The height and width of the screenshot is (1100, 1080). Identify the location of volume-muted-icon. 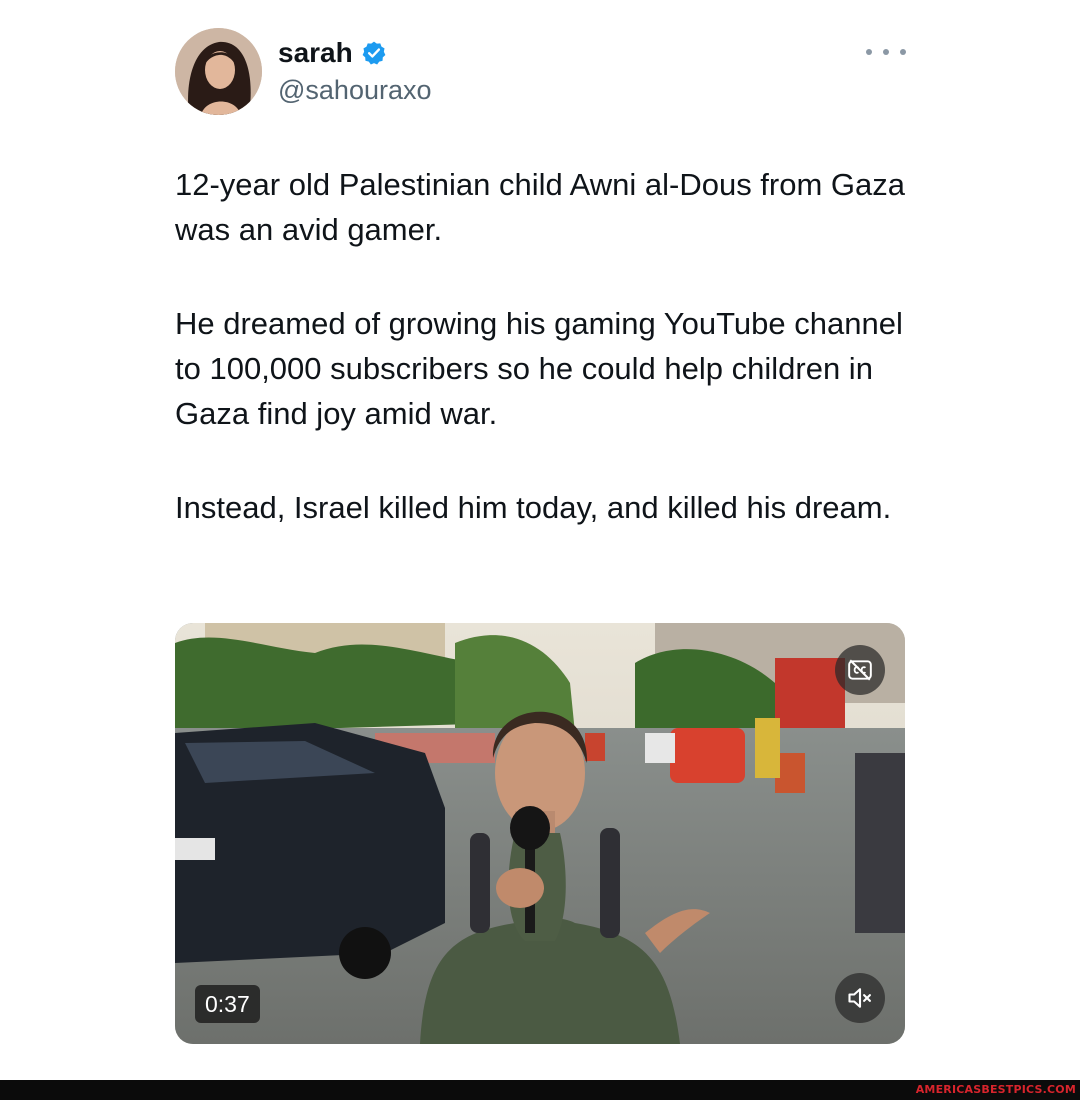
(859, 998).